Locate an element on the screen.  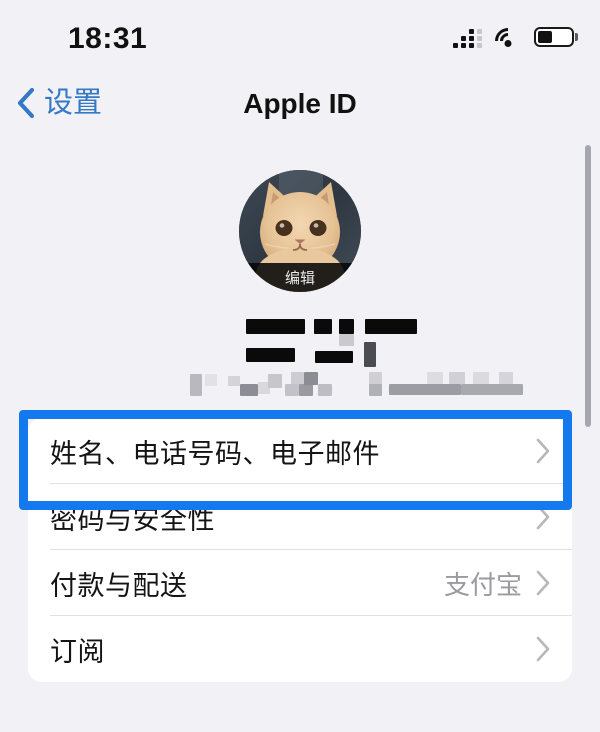
redacted-identity is located at coordinates (300, 352).